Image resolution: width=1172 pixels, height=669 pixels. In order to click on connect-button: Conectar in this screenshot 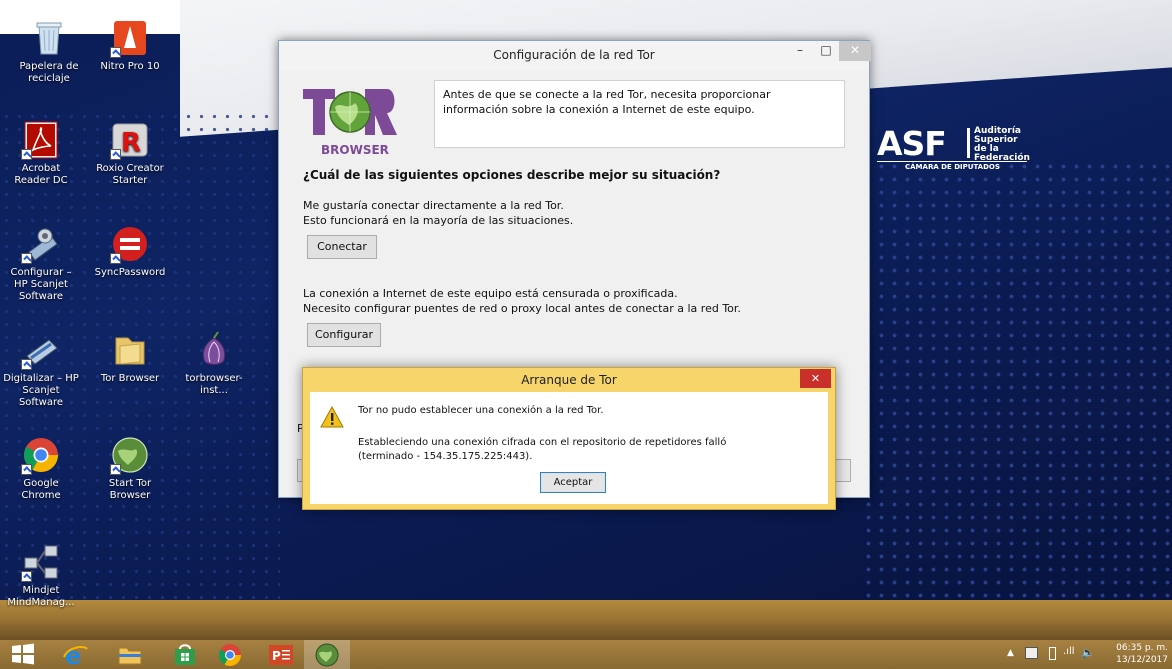, I will do `click(342, 247)`.